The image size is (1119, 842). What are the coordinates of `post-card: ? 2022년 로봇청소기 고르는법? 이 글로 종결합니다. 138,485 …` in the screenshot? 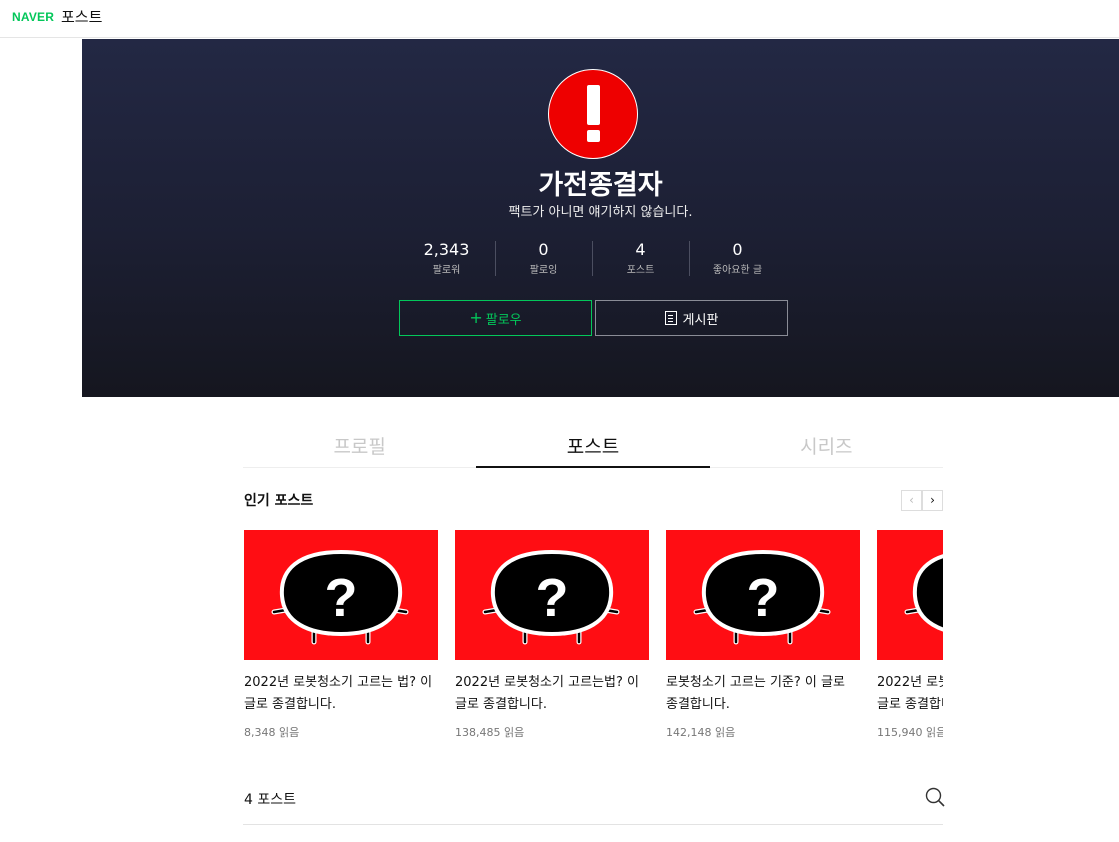 It's located at (552, 635).